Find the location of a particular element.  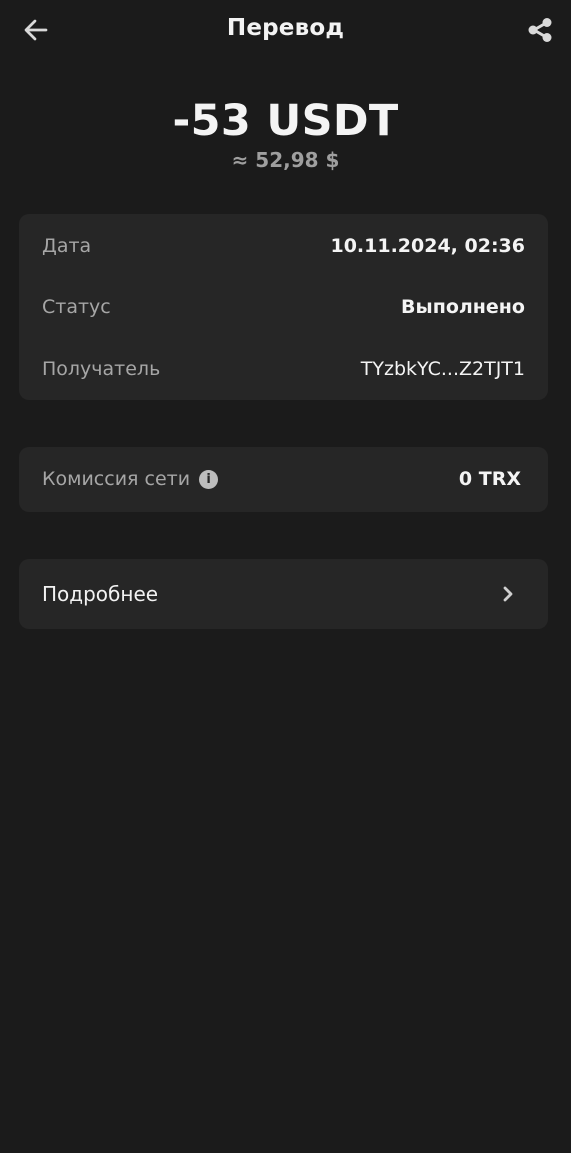

details-link-card: Подробнее is located at coordinates (283, 594).